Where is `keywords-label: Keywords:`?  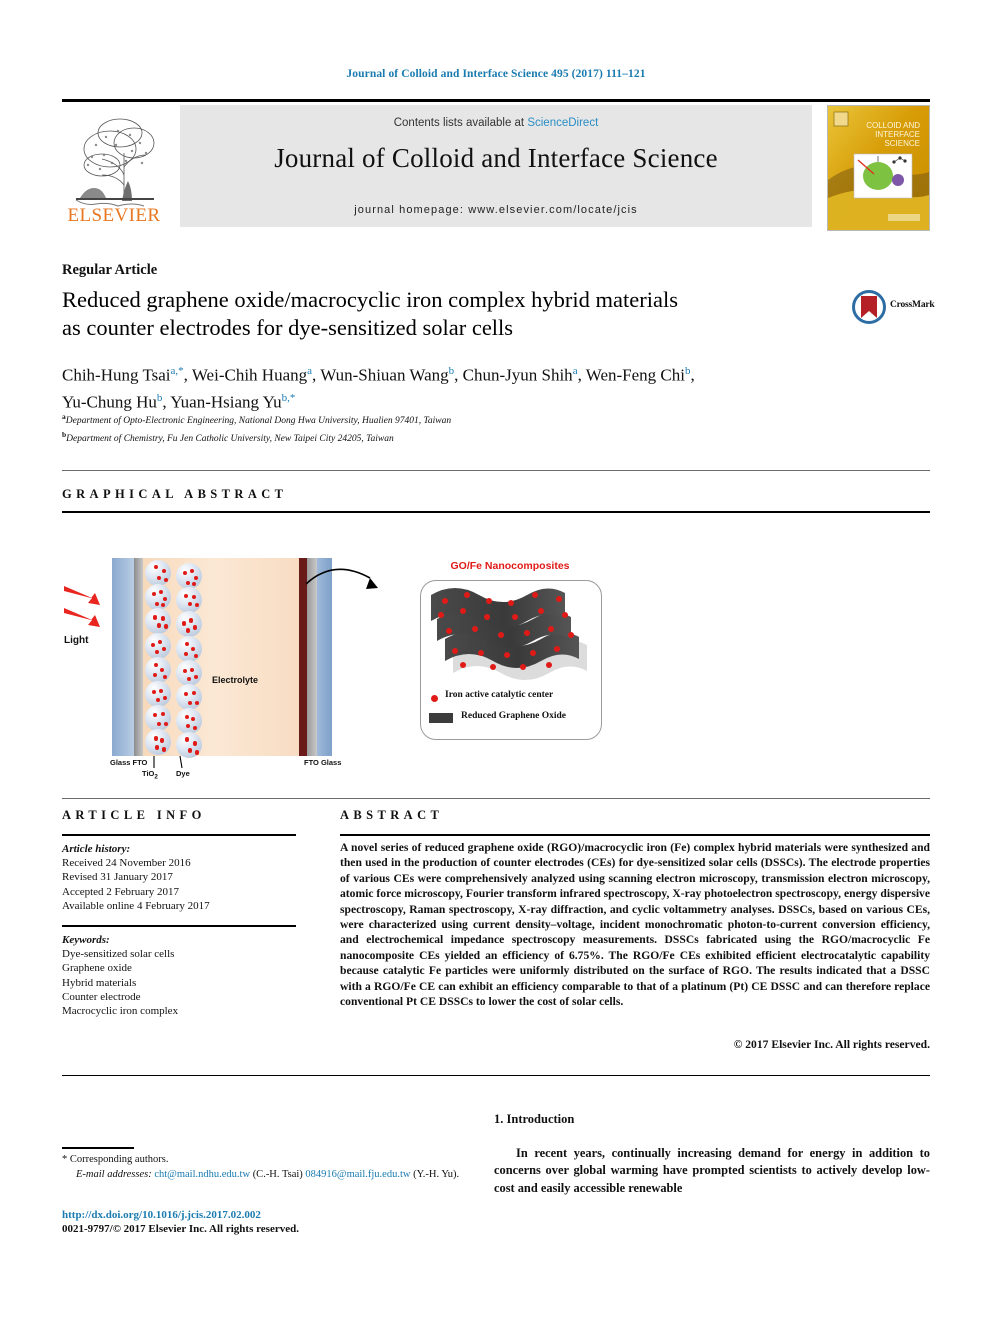 keywords-label: Keywords: is located at coordinates (86, 940).